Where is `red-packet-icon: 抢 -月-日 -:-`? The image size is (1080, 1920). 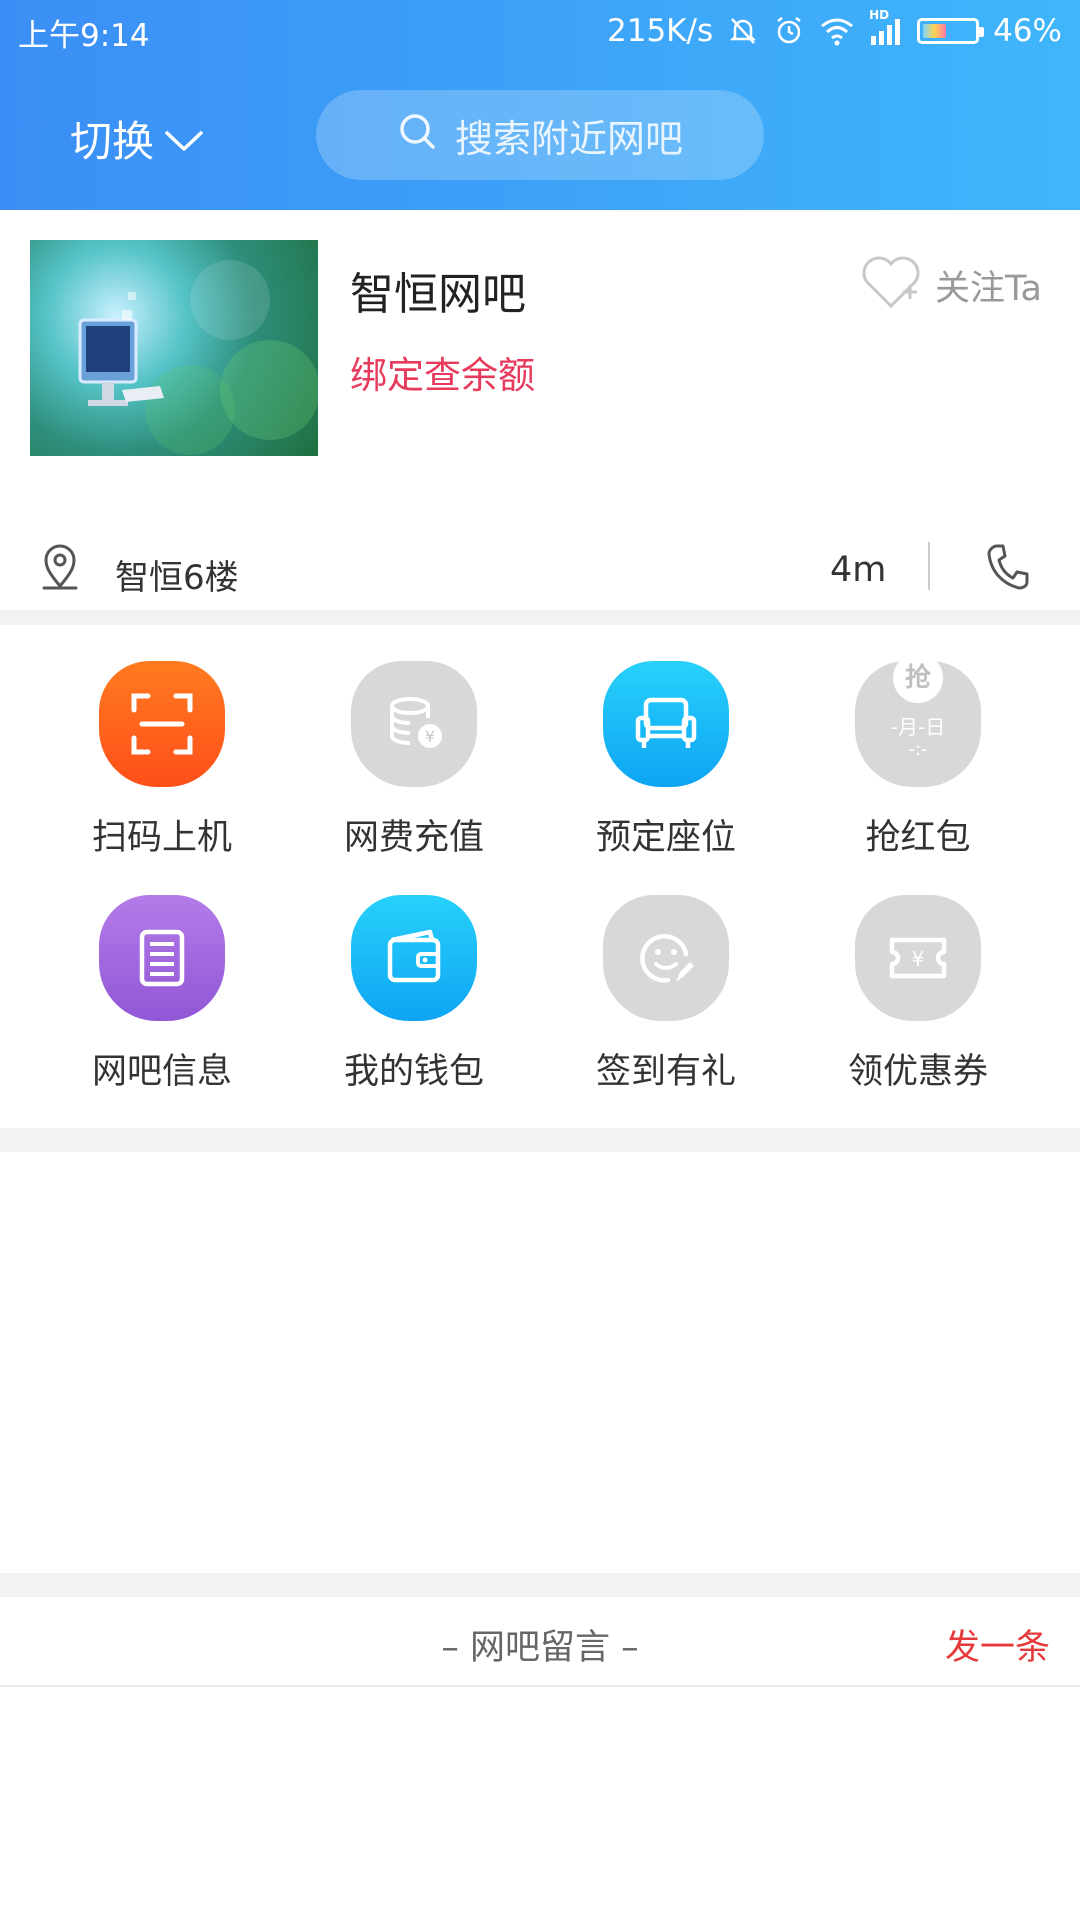
red-packet-icon: 抢 -月-日 -:- is located at coordinates (918, 720).